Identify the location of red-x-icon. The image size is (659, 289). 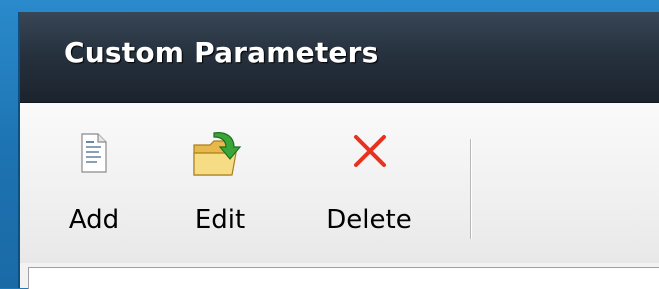
(370, 153).